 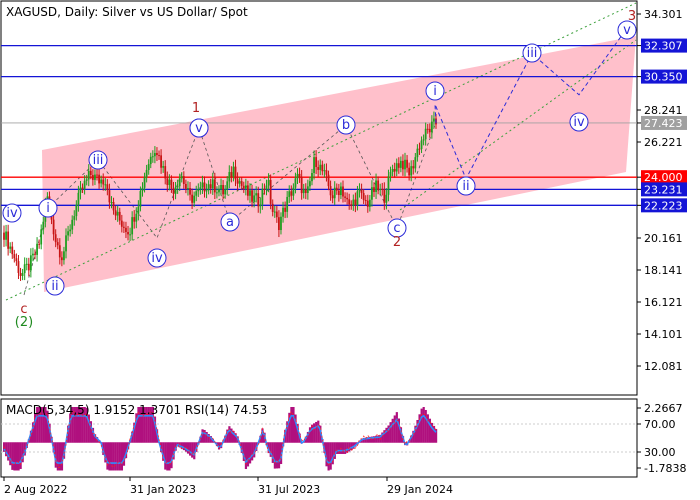 What do you see at coordinates (98, 160) in the screenshot?
I see `wave-label: iii` at bounding box center [98, 160].